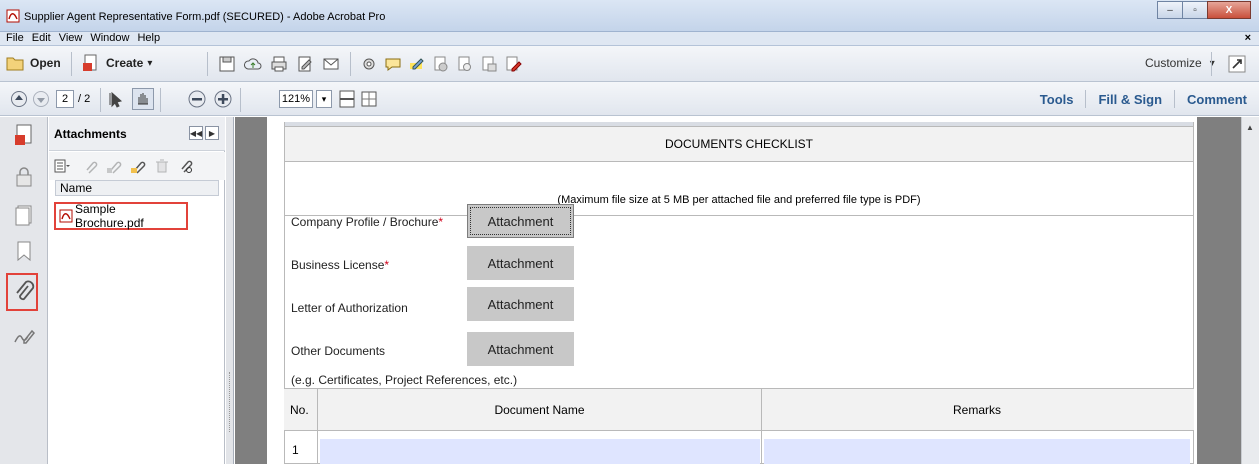 This screenshot has width=1259, height=464. Describe the element at coordinates (137, 134) in the screenshot. I see `attachments-header: Attachments ◀◀ ▶` at that location.